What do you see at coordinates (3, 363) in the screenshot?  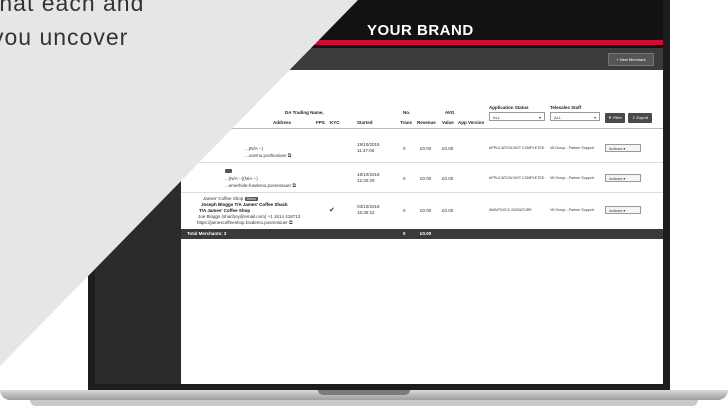 I see `overlay-panel-tip` at bounding box center [3, 363].